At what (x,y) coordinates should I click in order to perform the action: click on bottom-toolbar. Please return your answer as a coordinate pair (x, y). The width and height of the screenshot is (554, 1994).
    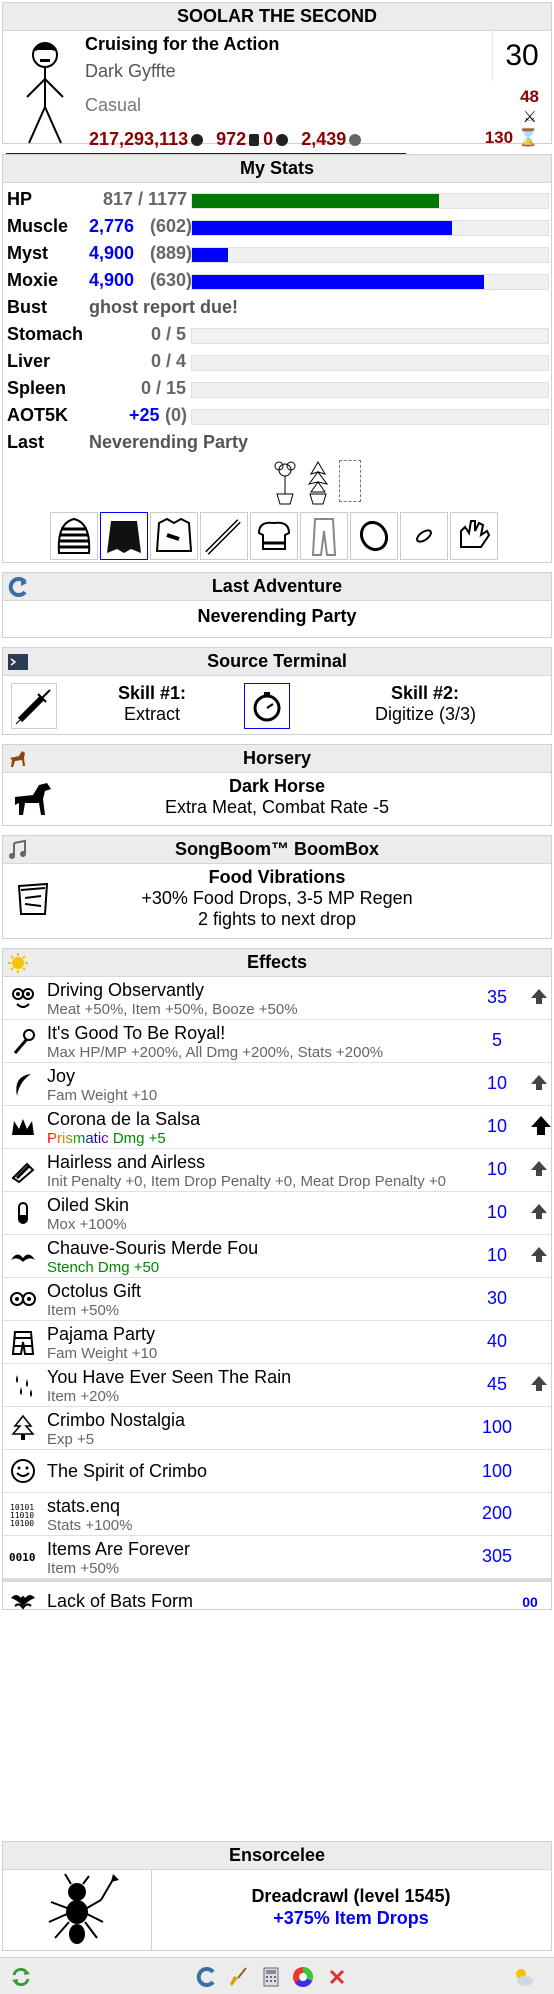
    Looking at the image, I should click on (277, 1975).